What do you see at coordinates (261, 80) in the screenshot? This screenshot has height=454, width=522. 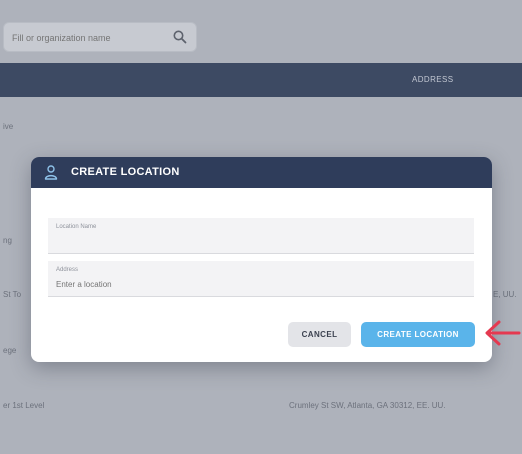 I see `table-header: ADDRESS` at bounding box center [261, 80].